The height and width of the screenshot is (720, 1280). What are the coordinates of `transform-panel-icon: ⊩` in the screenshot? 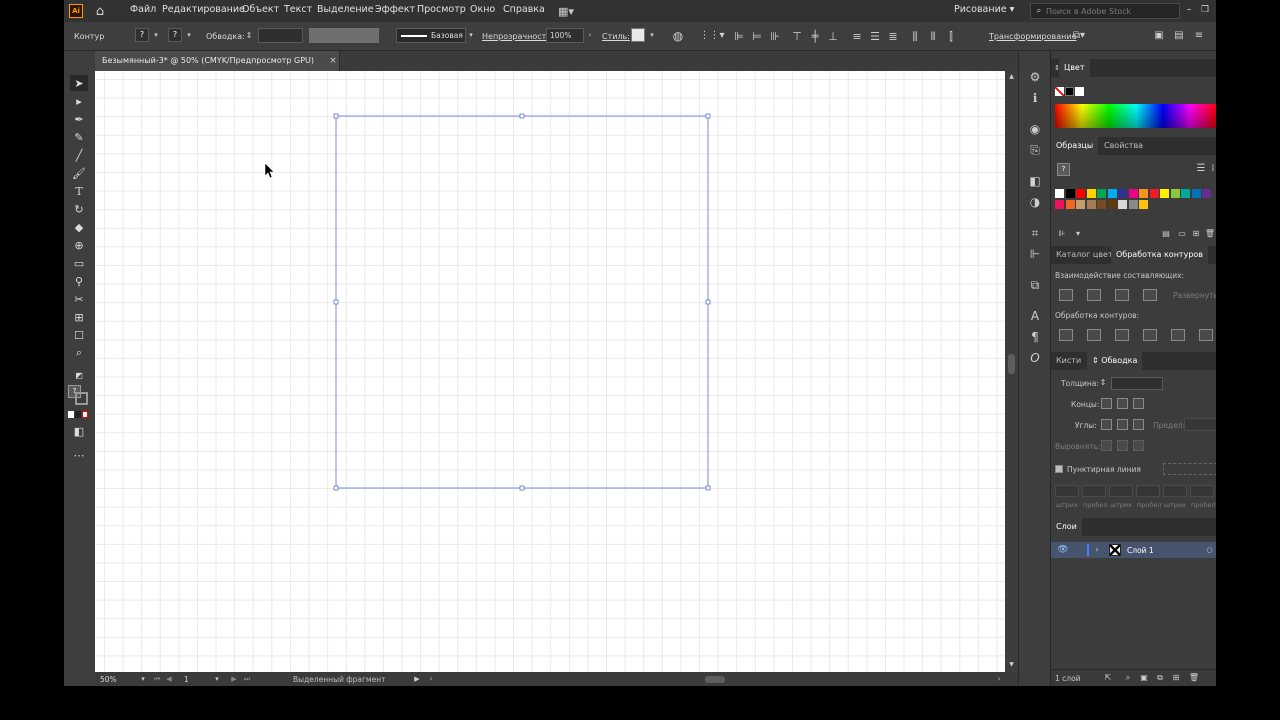 It's located at (1035, 254).